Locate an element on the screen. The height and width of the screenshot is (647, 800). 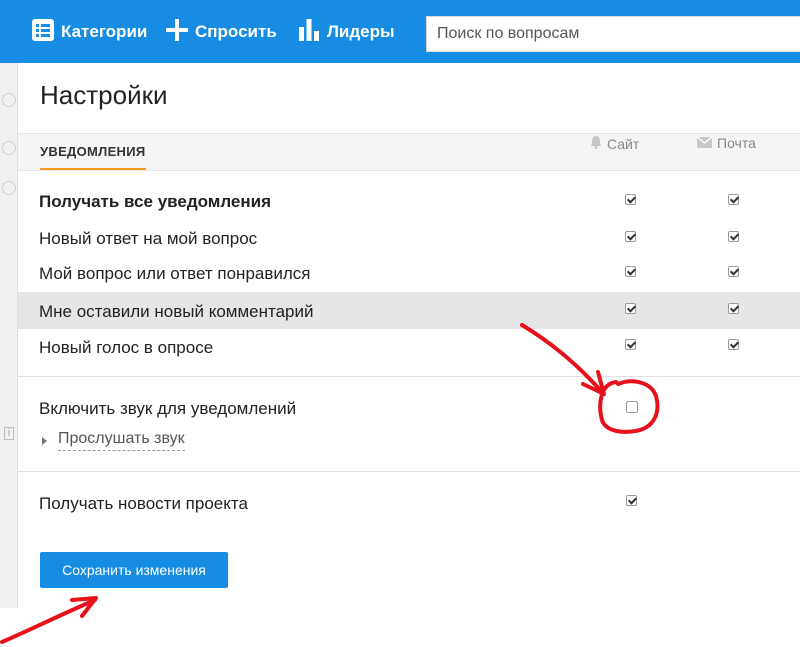
envelope-icon is located at coordinates (706, 143).